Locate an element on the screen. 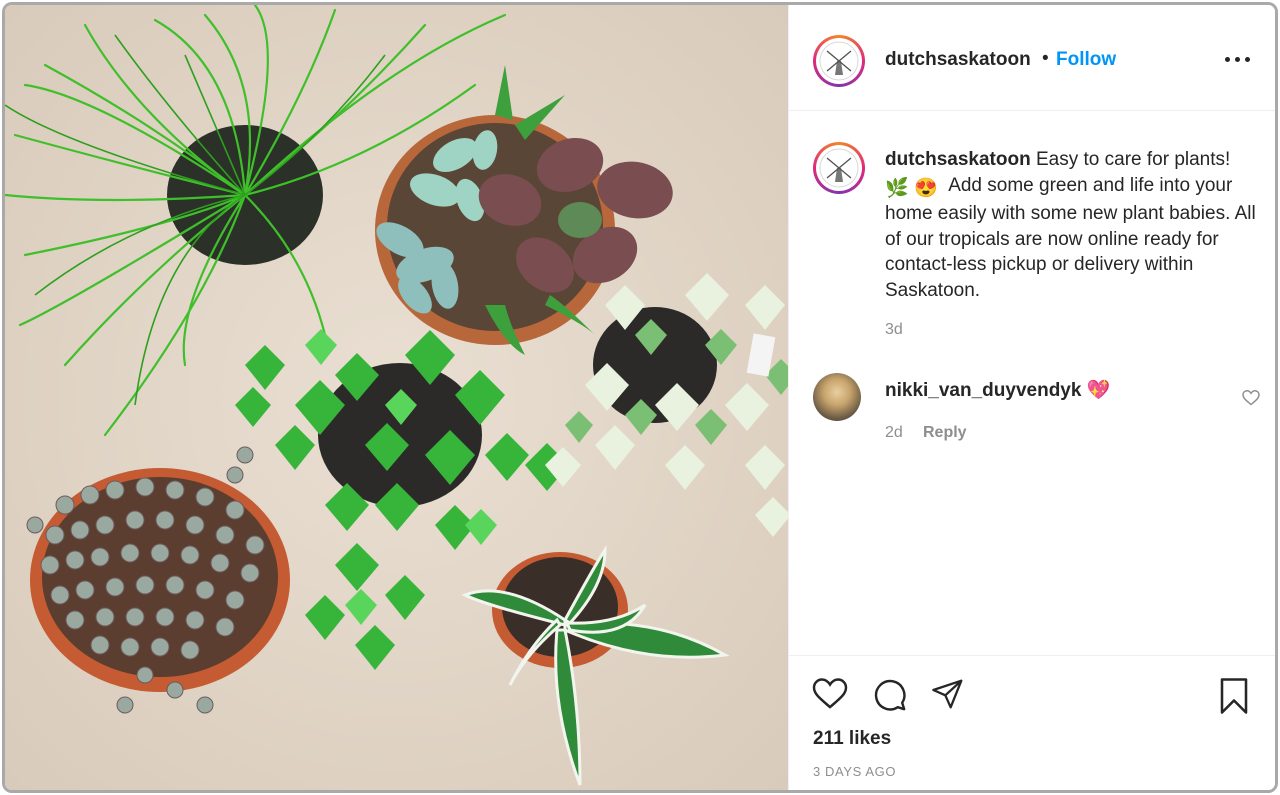 This screenshot has width=1280, height=795. save-bookmark-icon is located at coordinates (1234, 696).